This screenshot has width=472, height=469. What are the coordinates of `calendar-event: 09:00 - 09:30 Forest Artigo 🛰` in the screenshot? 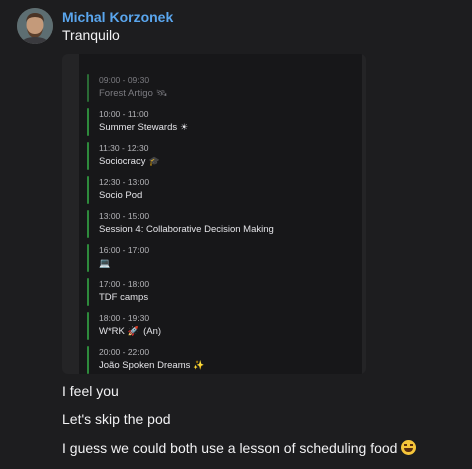 It's located at (219, 88).